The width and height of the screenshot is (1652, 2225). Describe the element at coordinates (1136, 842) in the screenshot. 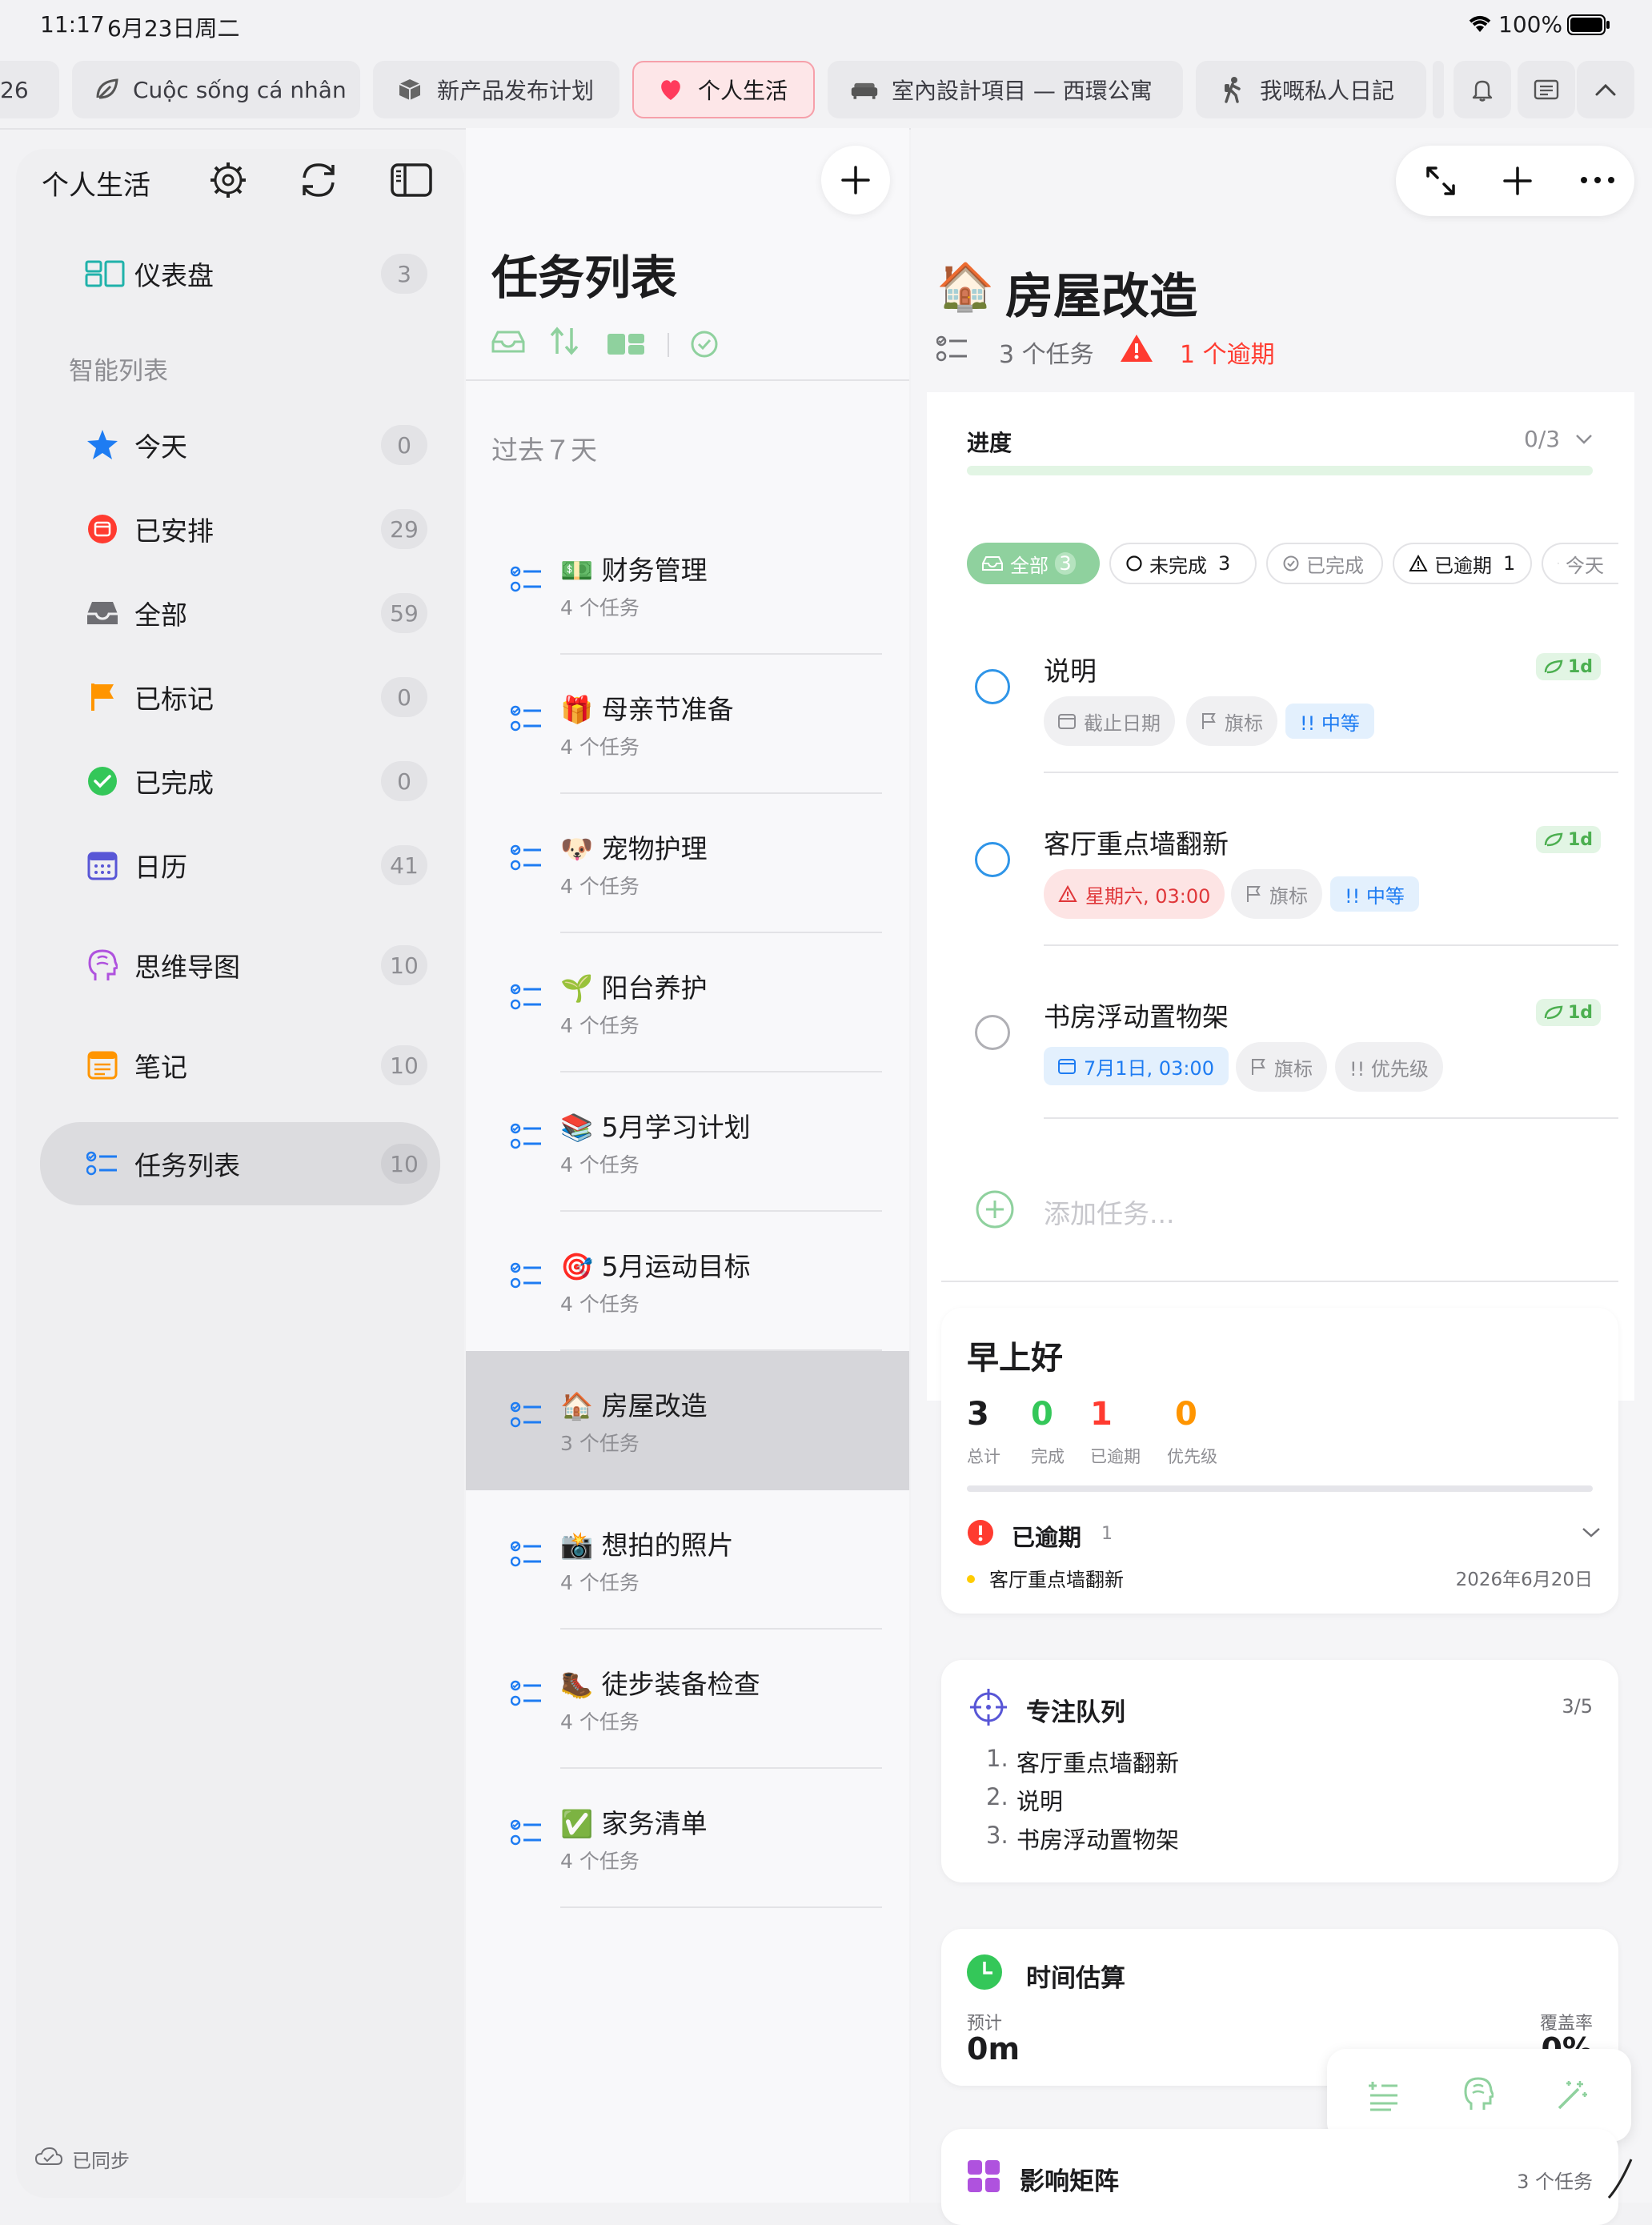

I see `task-title: 客厅重点墙翻新` at that location.